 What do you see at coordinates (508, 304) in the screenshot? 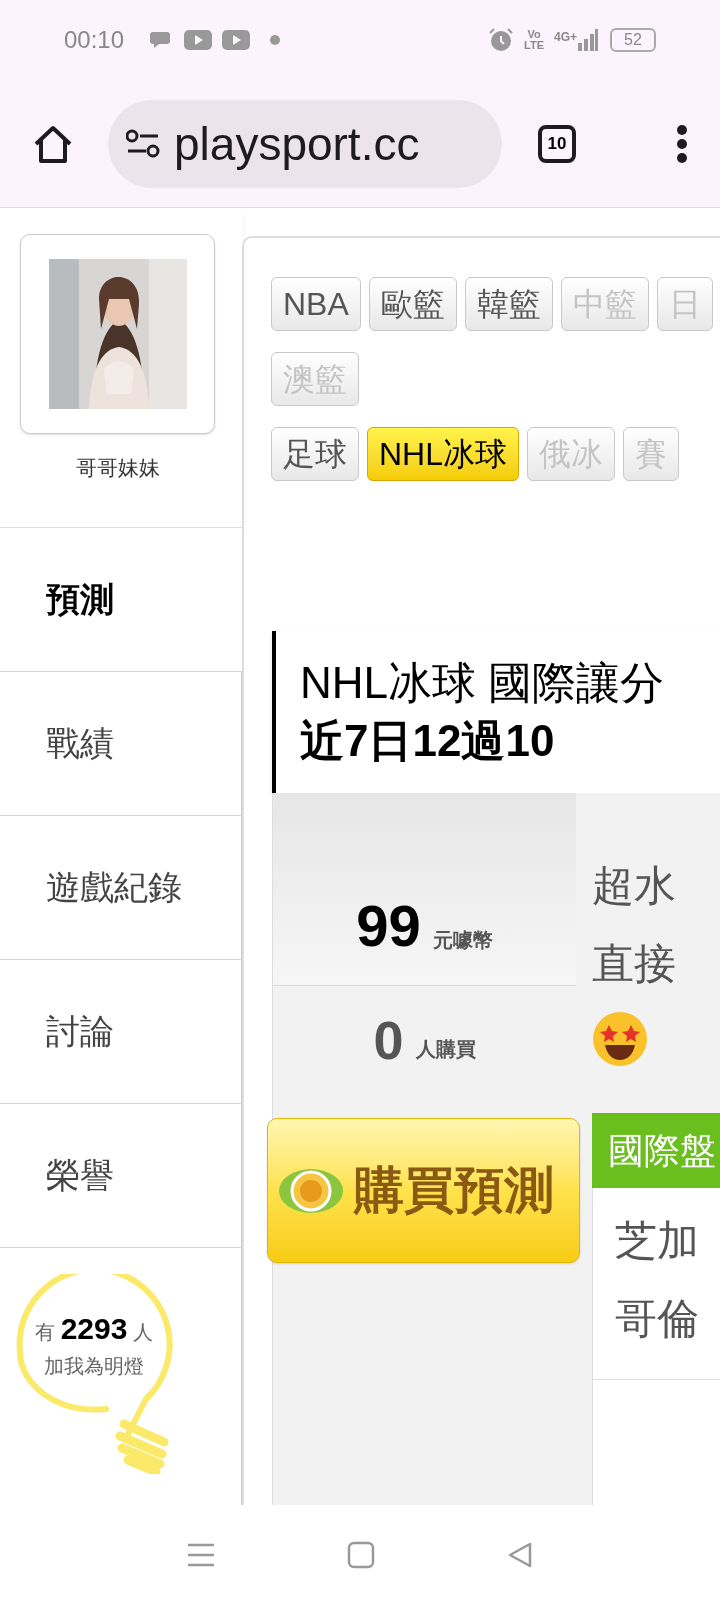
I see `sport-tag: 韓籃` at bounding box center [508, 304].